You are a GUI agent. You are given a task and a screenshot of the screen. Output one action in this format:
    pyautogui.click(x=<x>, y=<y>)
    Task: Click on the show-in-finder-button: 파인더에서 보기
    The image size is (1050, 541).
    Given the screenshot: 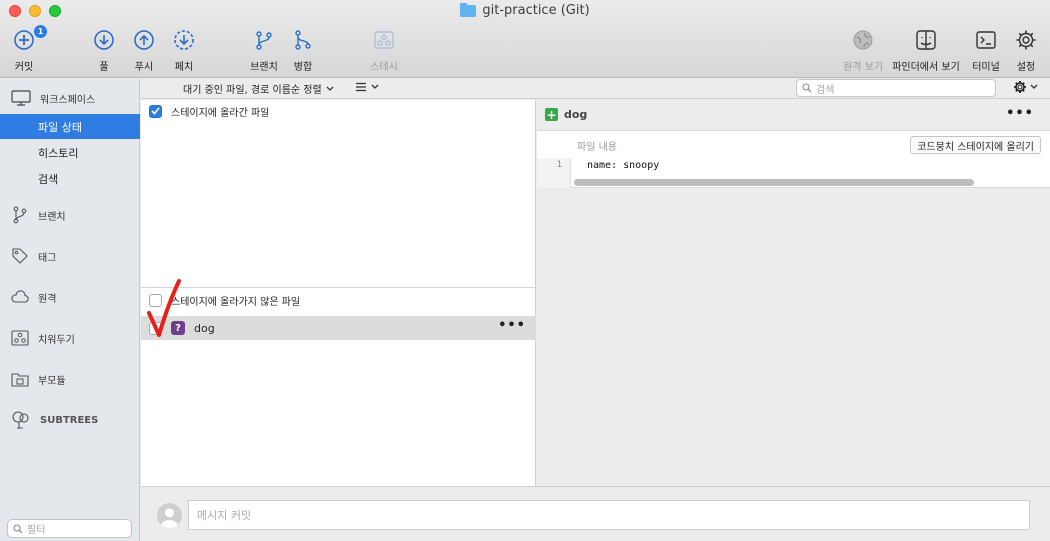 What is the action you would take?
    pyautogui.click(x=926, y=50)
    